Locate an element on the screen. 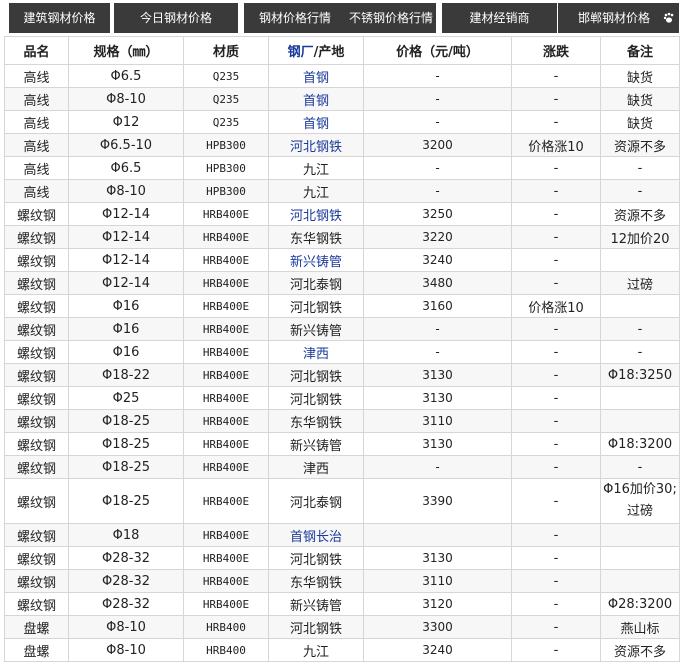 The image size is (683, 665). cell-price: 3250 is located at coordinates (437, 214).